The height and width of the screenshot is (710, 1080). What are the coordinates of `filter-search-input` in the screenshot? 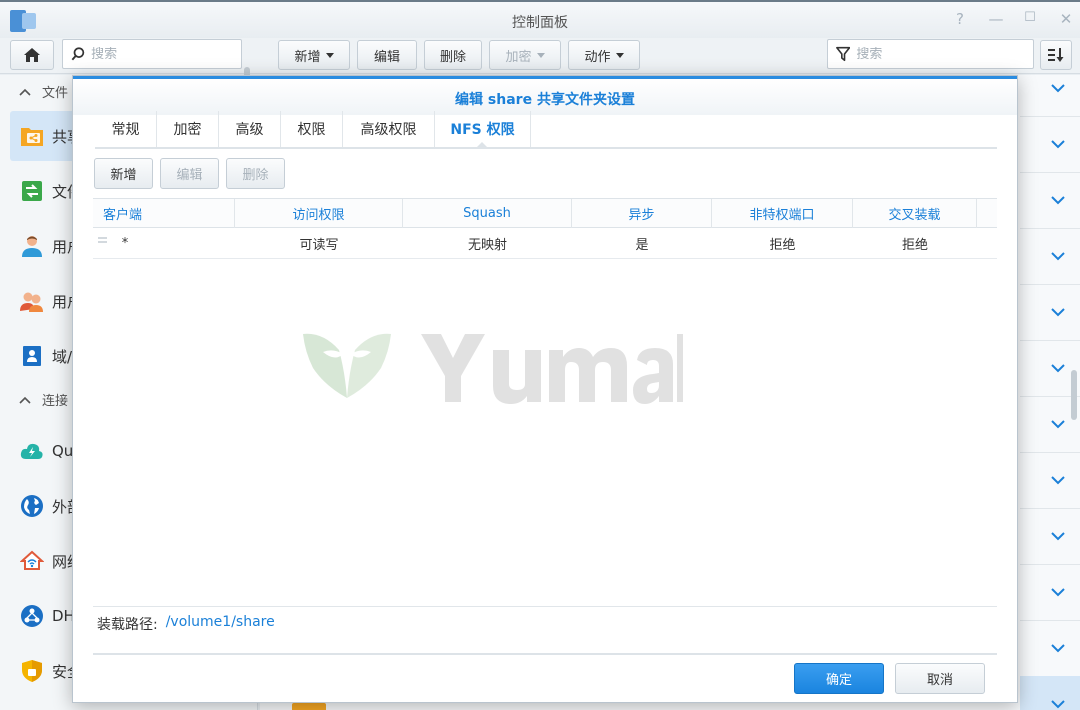 It's located at (944, 54).